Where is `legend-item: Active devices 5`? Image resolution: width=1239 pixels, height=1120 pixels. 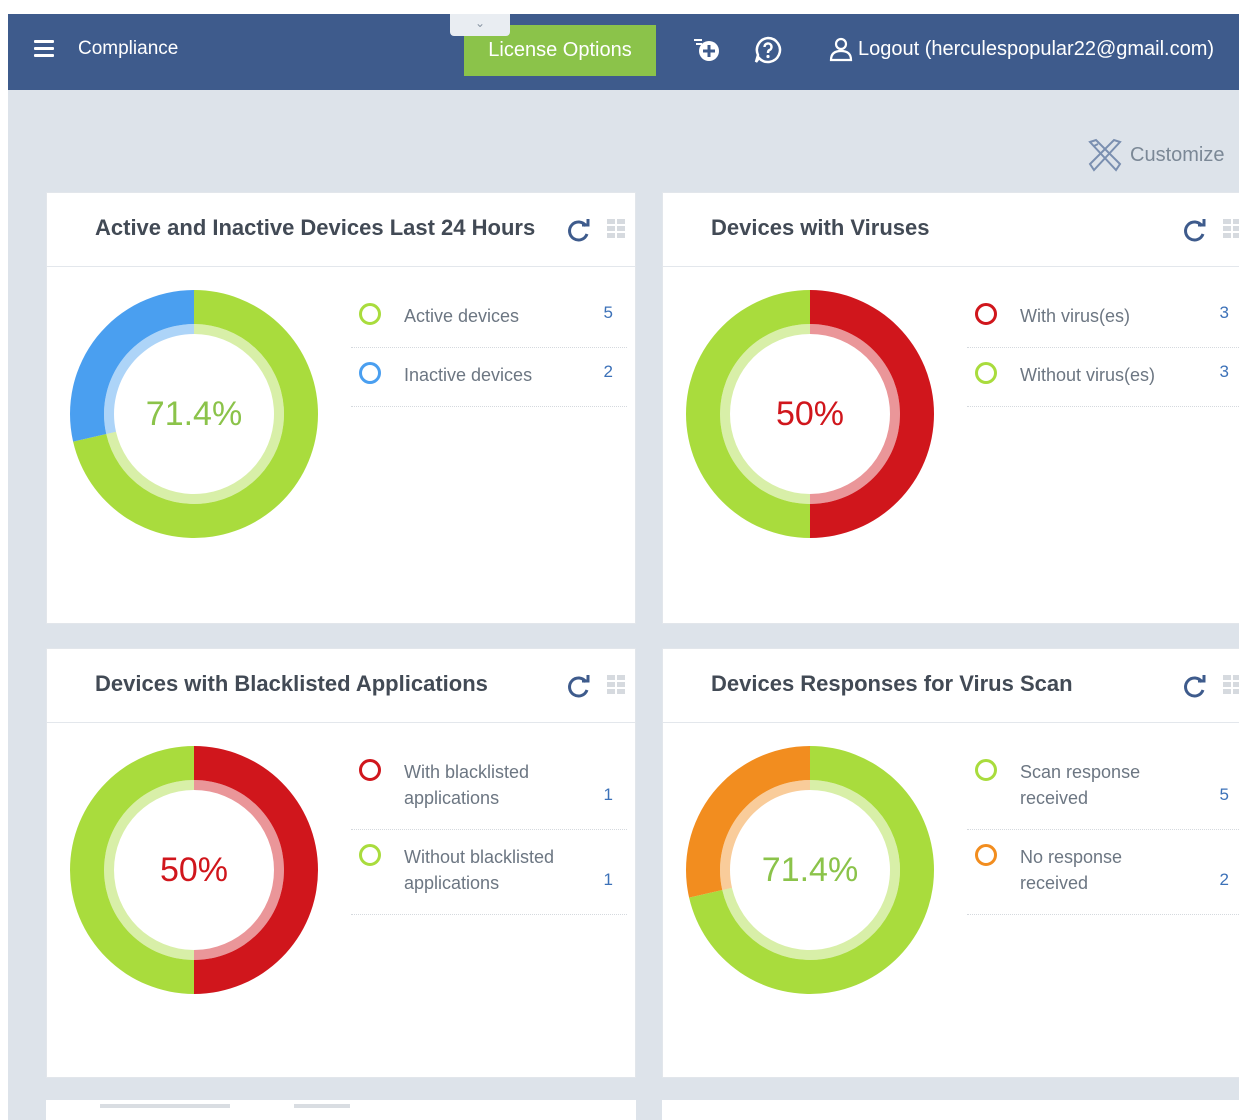 legend-item: Active devices 5 is located at coordinates (489, 318).